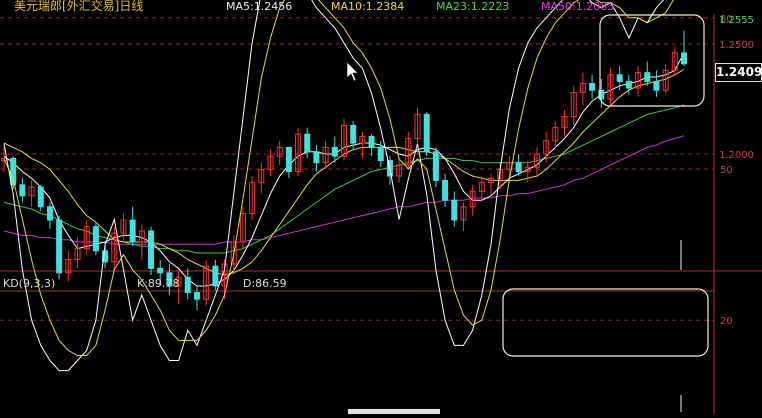  Describe the element at coordinates (259, 6) in the screenshot. I see `ma5-label: MA5:1.2456` at that location.